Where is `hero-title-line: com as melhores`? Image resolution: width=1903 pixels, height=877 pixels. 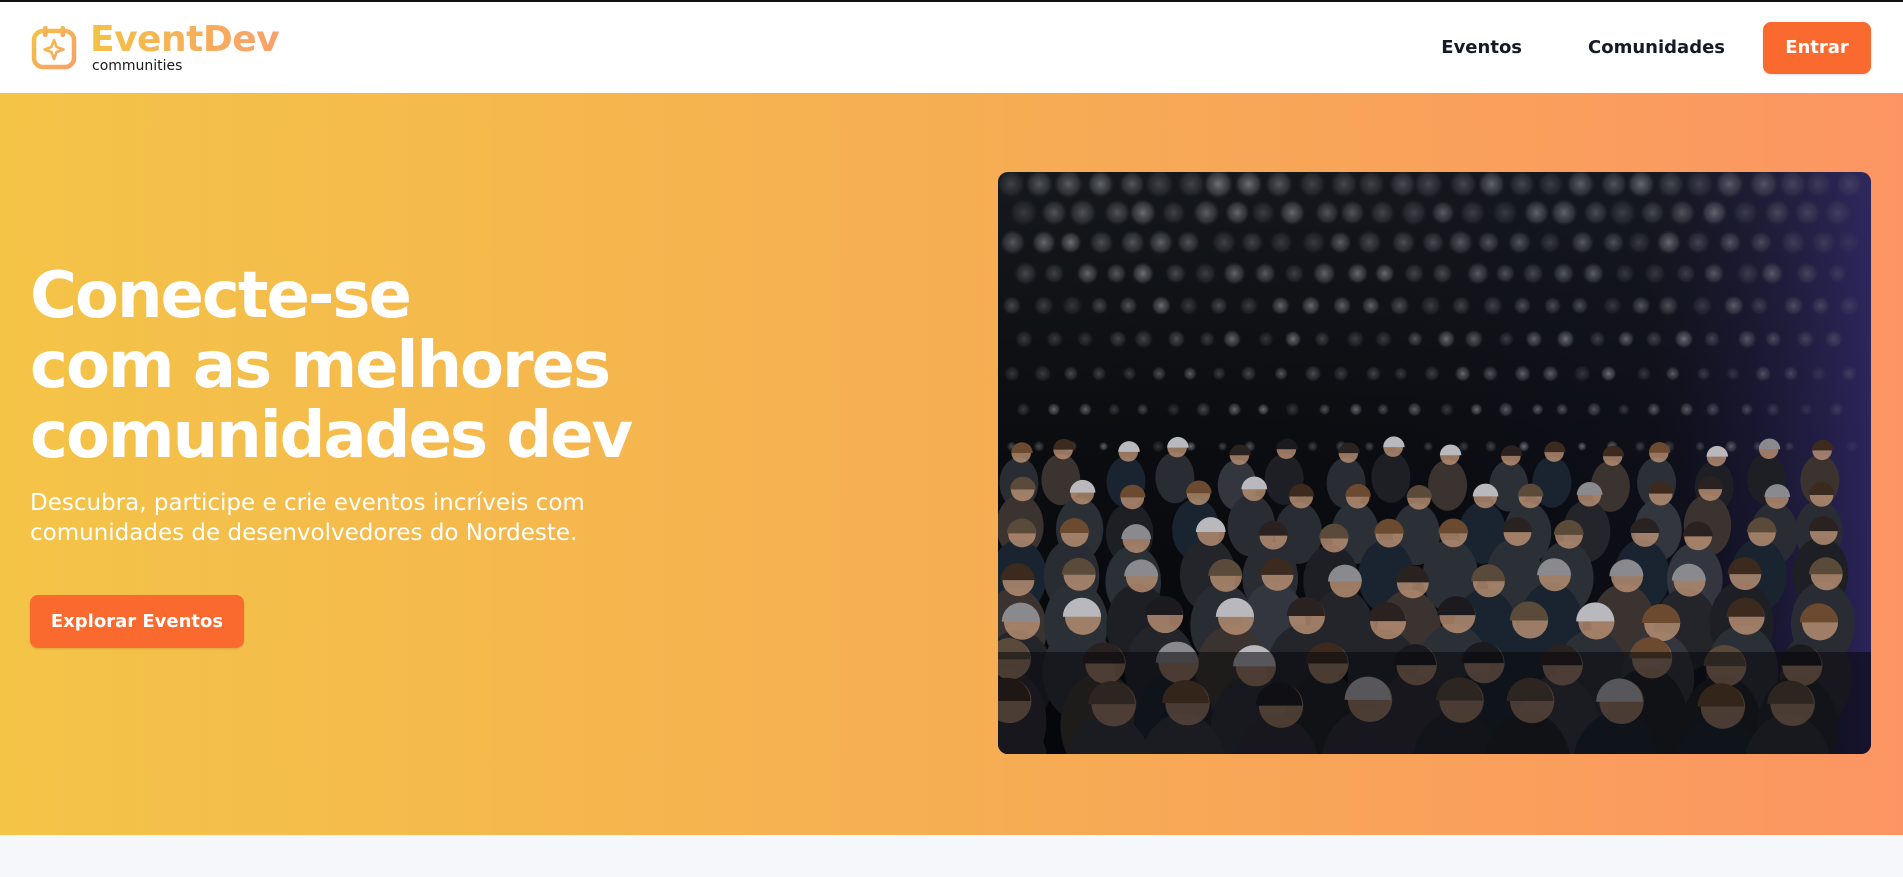 hero-title-line: com as melhores is located at coordinates (320, 366).